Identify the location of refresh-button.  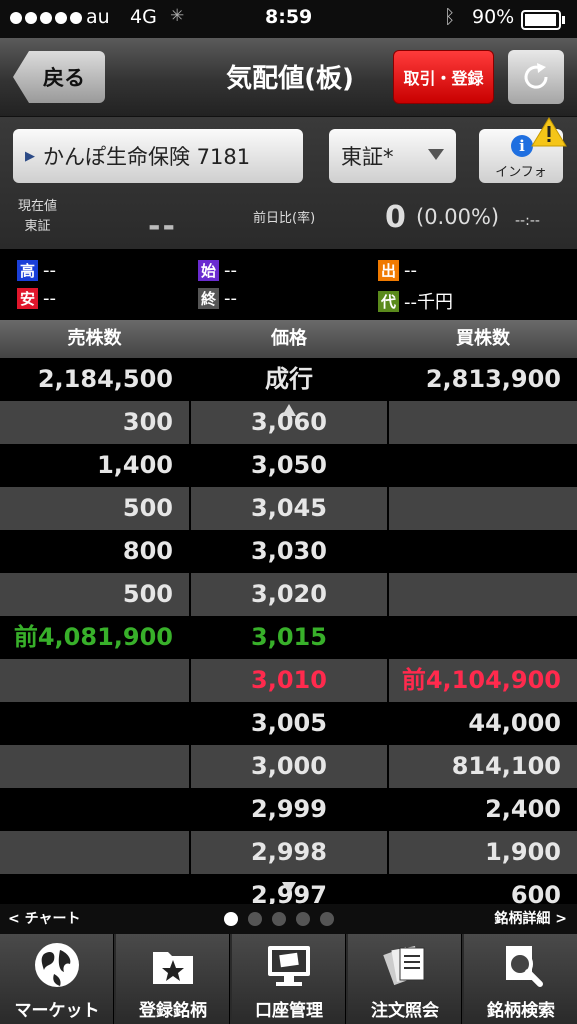
(536, 77).